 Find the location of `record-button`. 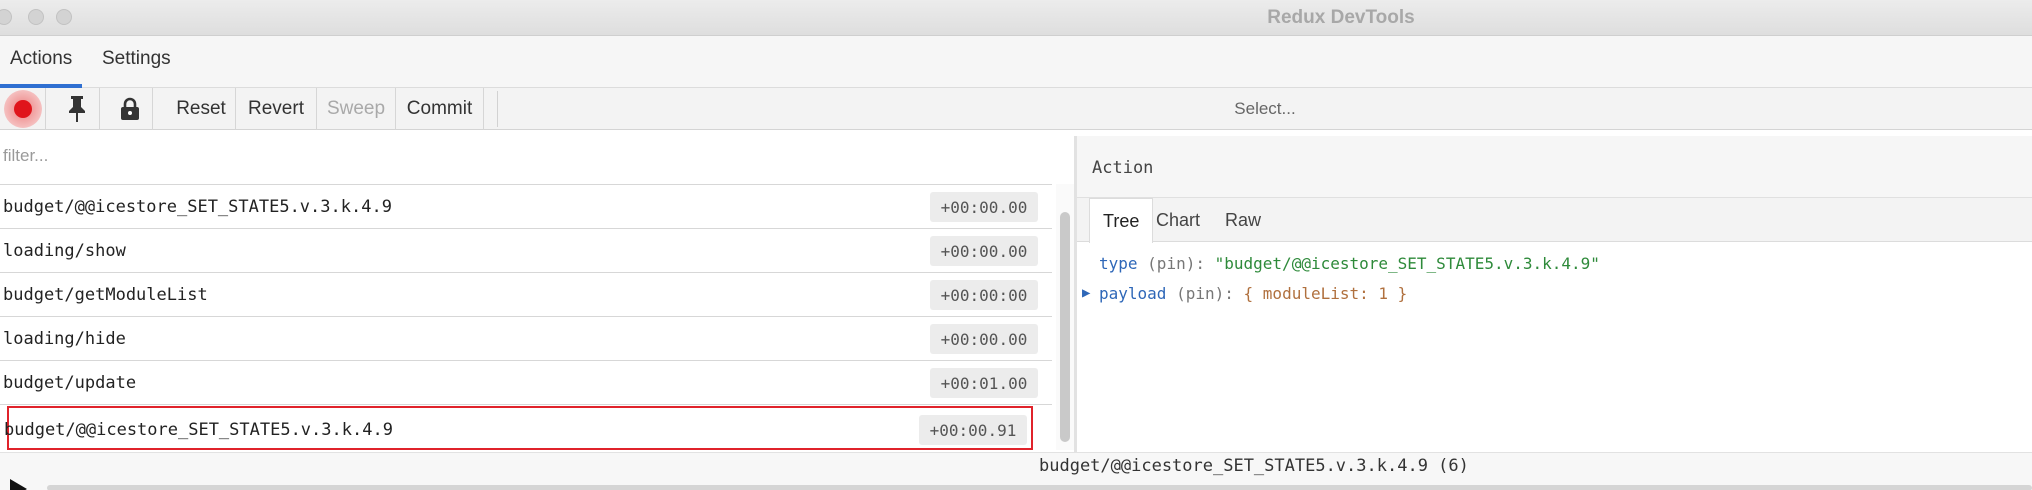

record-button is located at coordinates (23, 109).